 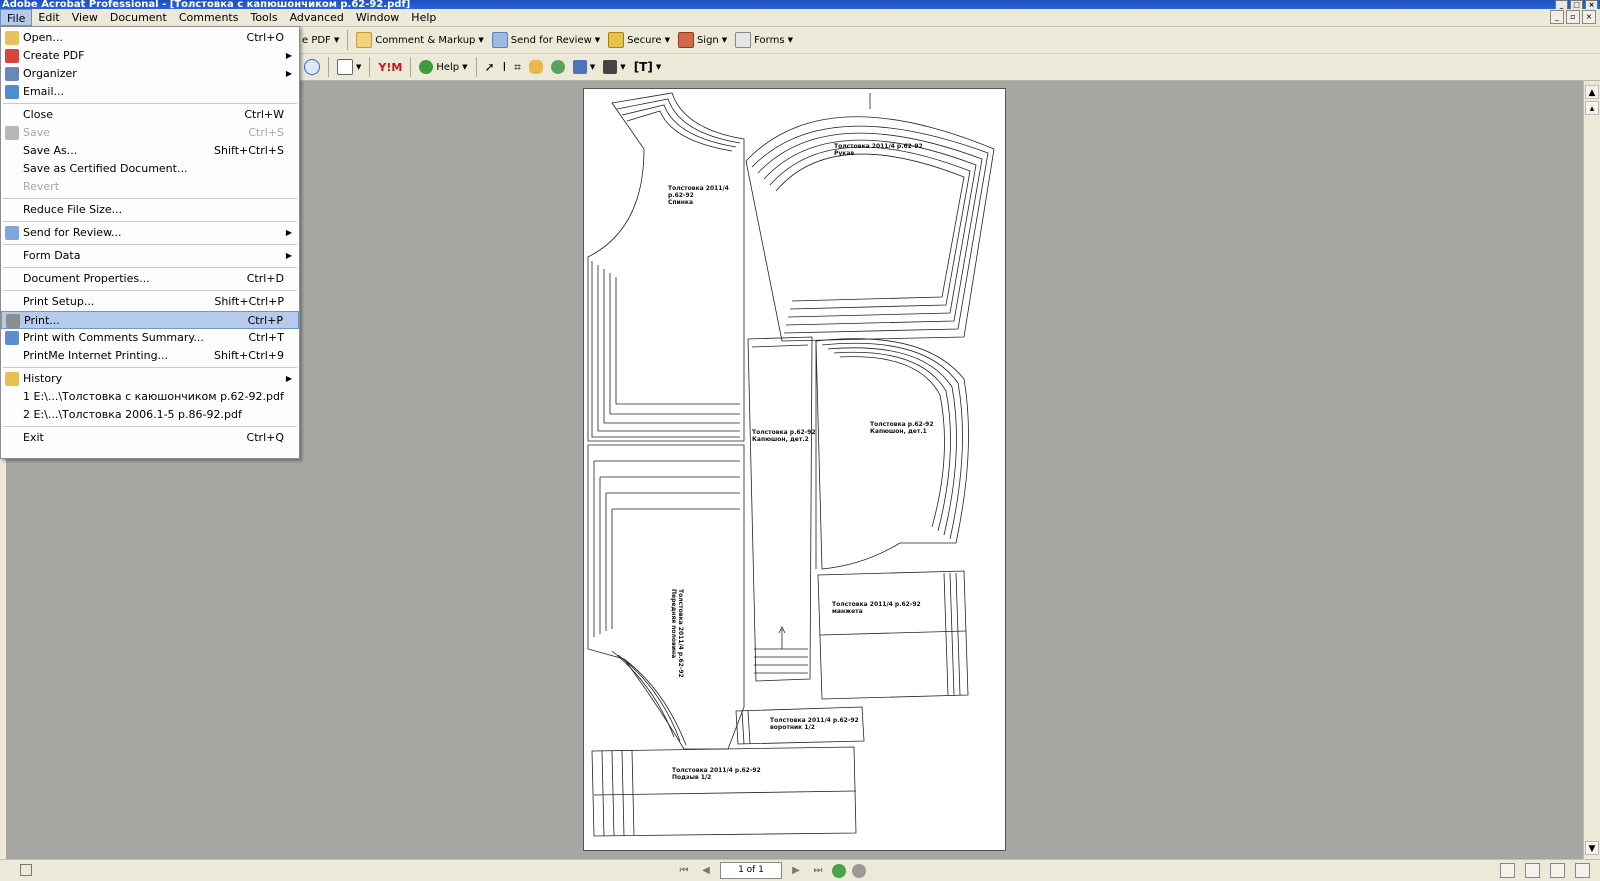 What do you see at coordinates (546, 40) in the screenshot?
I see `send-for-review-button: Send for Review ▼` at bounding box center [546, 40].